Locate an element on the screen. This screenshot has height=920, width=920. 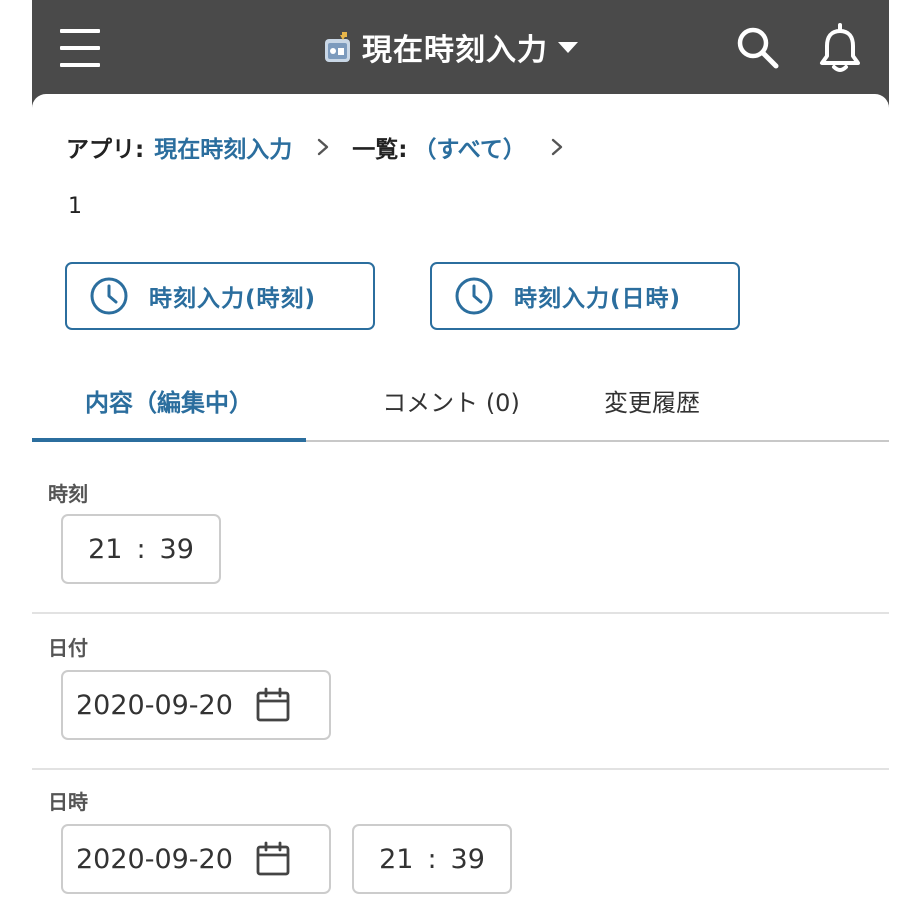
tab-content: 内容（編集中） is located at coordinates (169, 401).